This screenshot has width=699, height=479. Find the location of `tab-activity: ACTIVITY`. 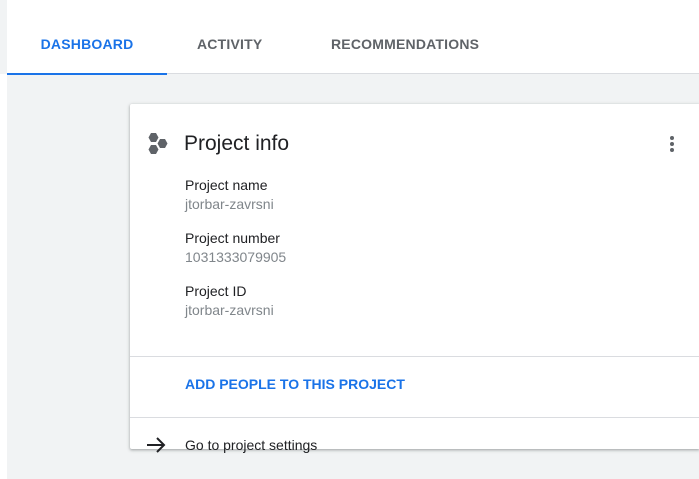

tab-activity: ACTIVITY is located at coordinates (229, 37).